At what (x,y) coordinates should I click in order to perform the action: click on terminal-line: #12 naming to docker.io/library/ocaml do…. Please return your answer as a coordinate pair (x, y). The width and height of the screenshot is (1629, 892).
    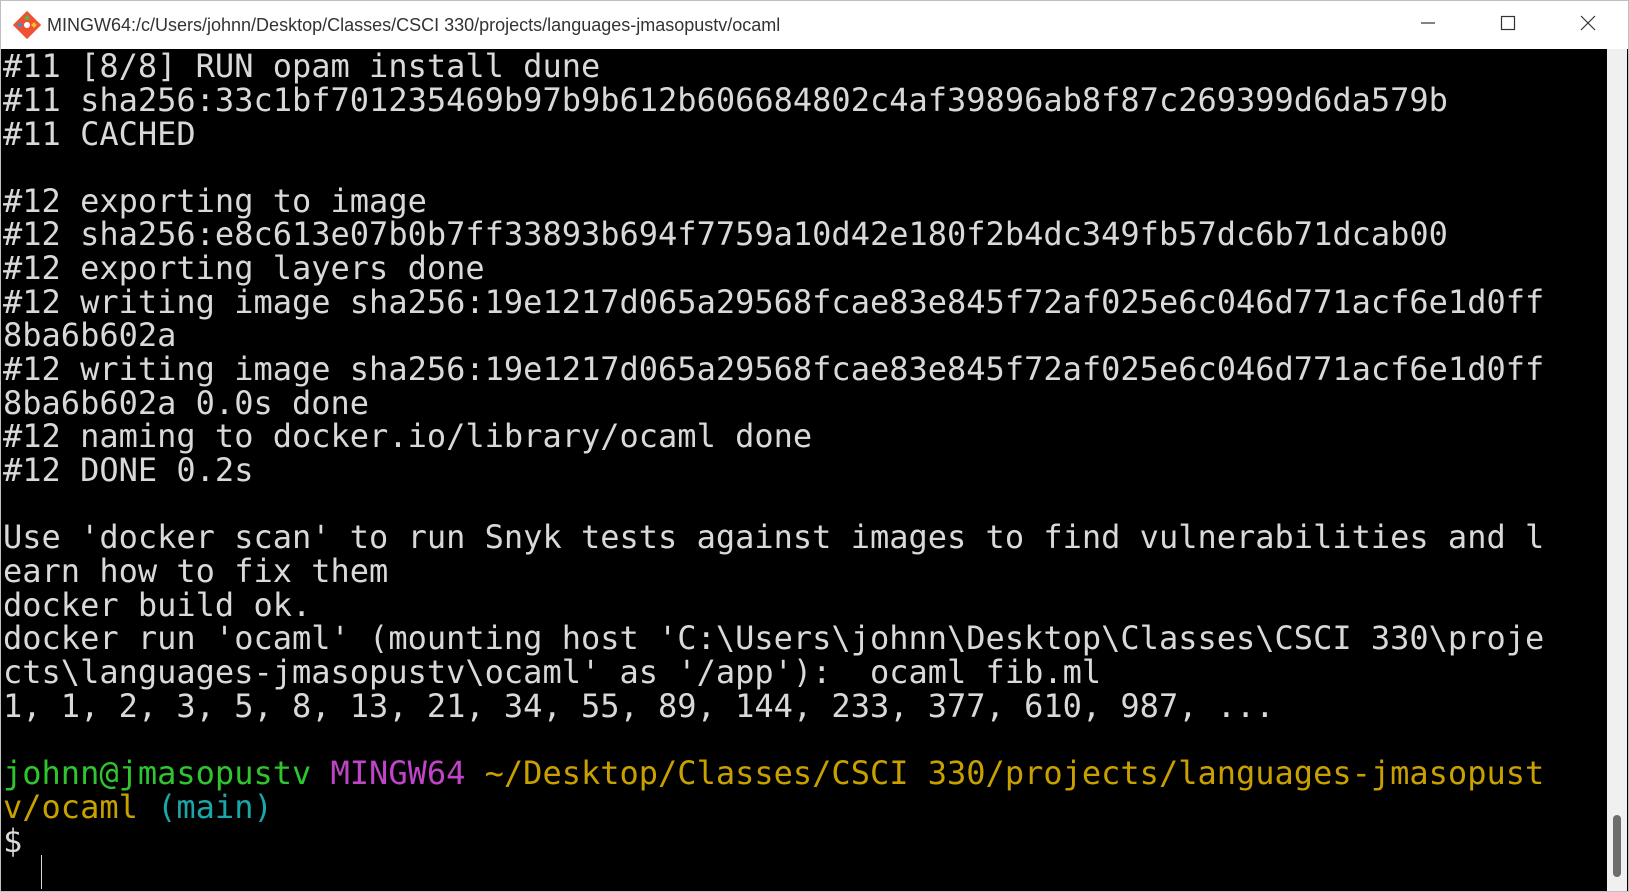
    Looking at the image, I should click on (408, 436).